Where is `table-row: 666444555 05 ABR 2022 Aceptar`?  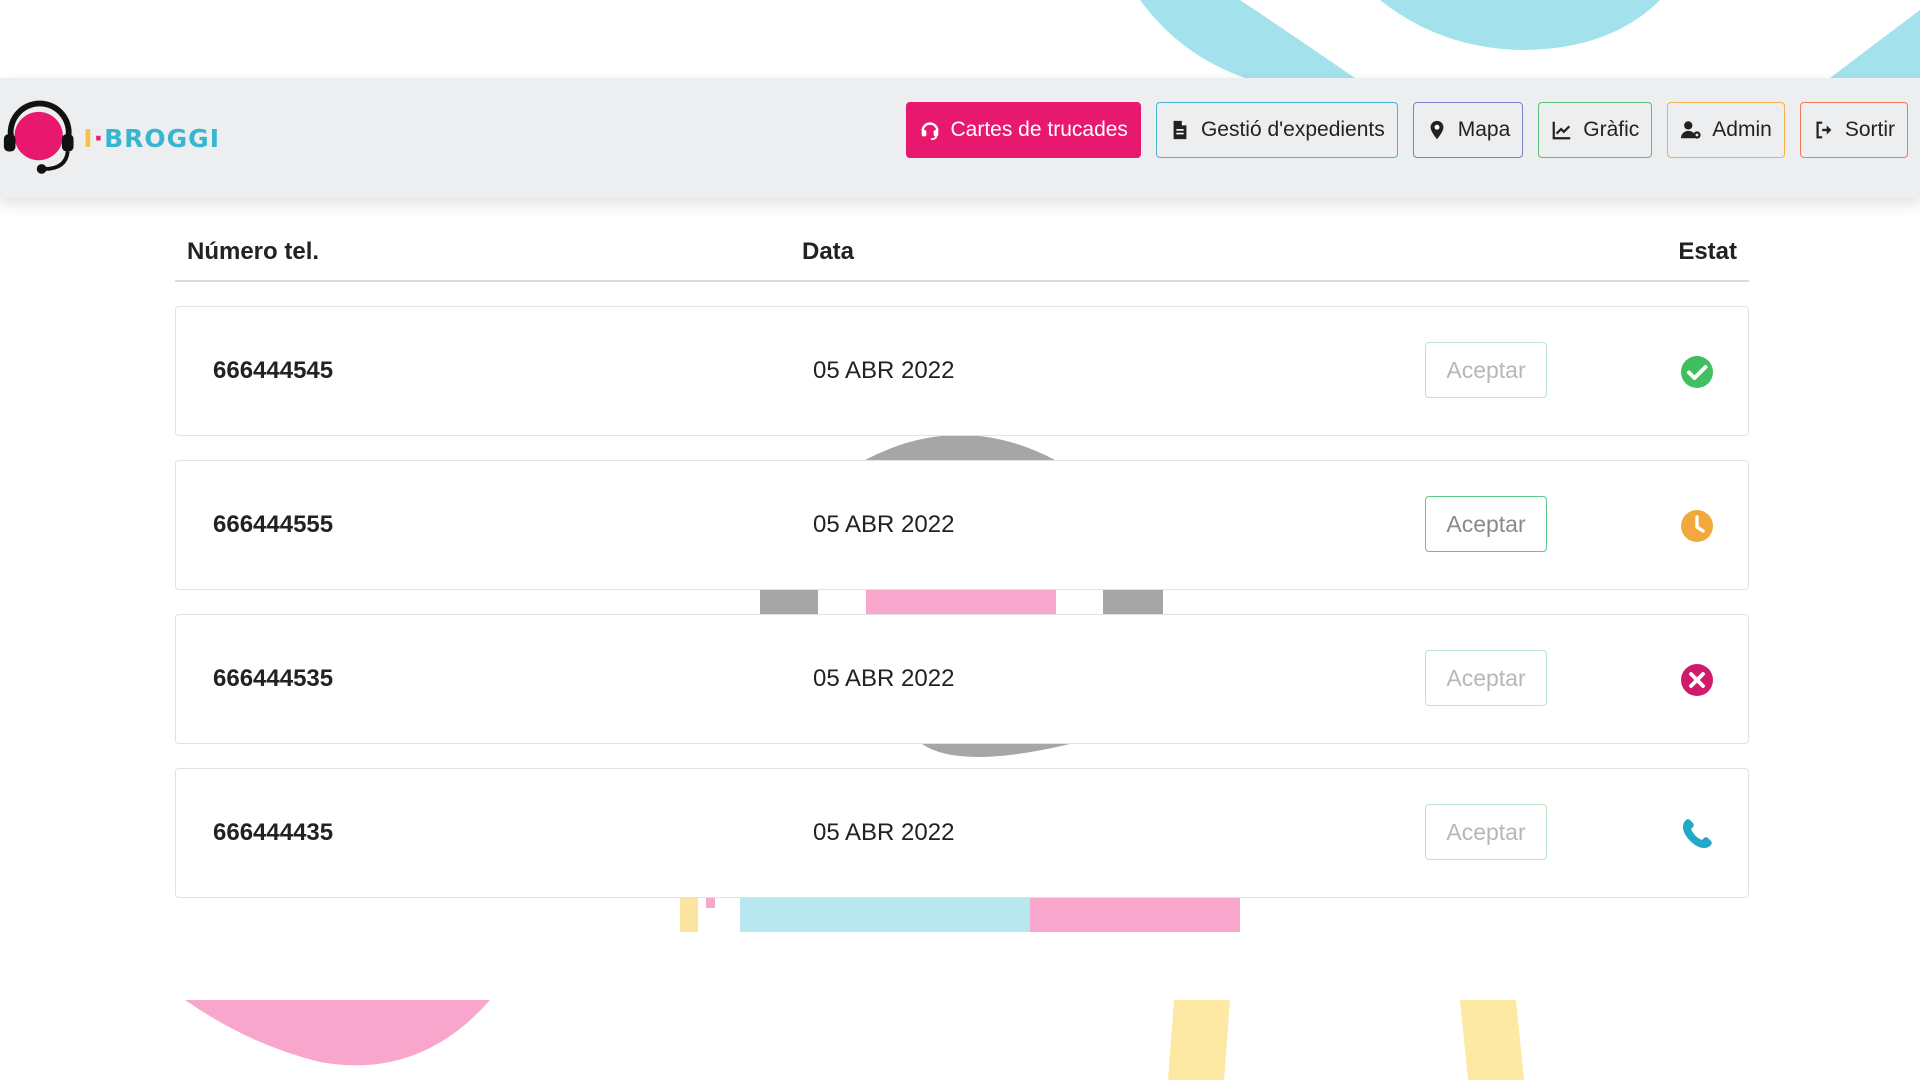 table-row: 666444555 05 ABR 2022 Aceptar is located at coordinates (962, 525).